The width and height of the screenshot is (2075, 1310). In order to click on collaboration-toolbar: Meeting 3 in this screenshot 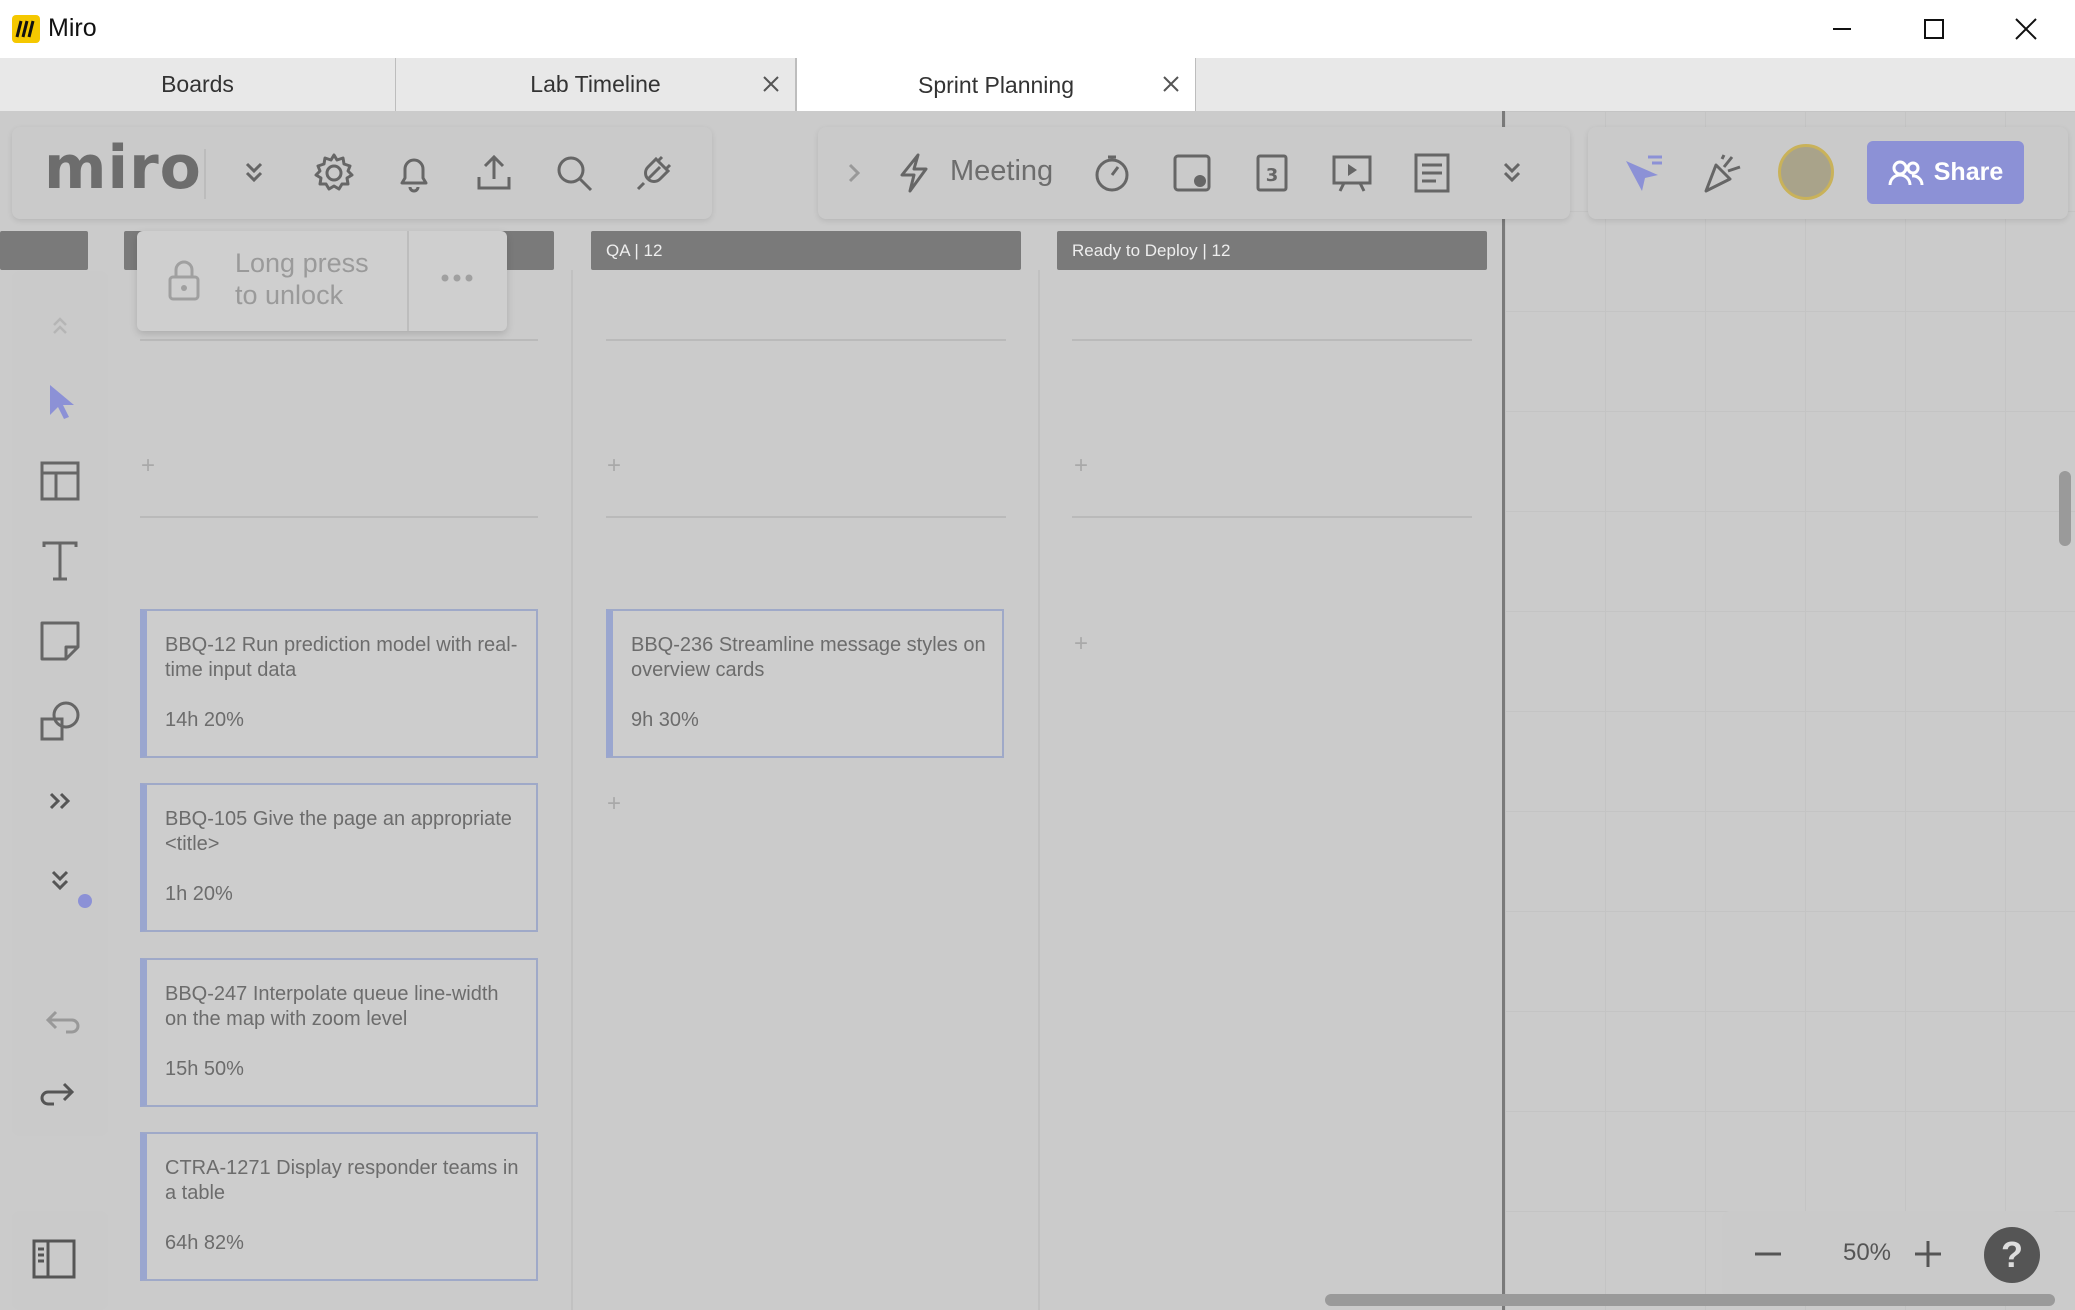, I will do `click(1194, 173)`.